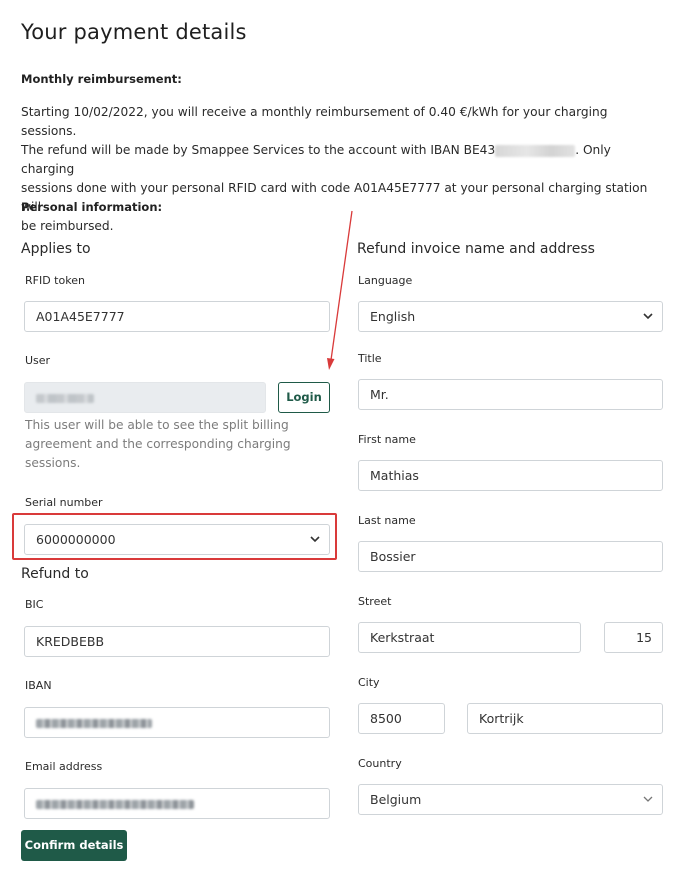 The width and height of the screenshot is (686, 880). I want to click on postcode-input: 8500, so click(401, 718).